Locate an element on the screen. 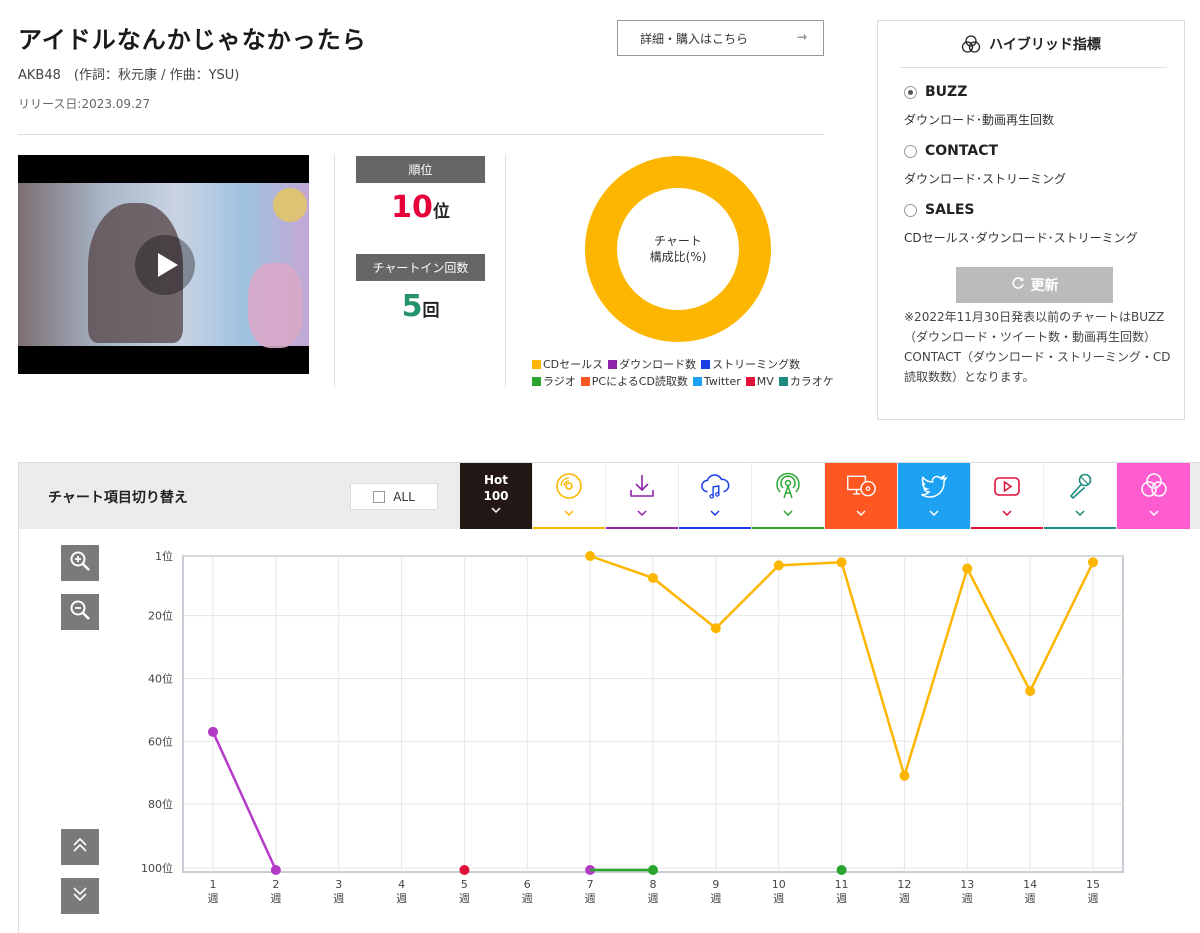  legend-item: ストリーミング数 is located at coordinates (750, 364).